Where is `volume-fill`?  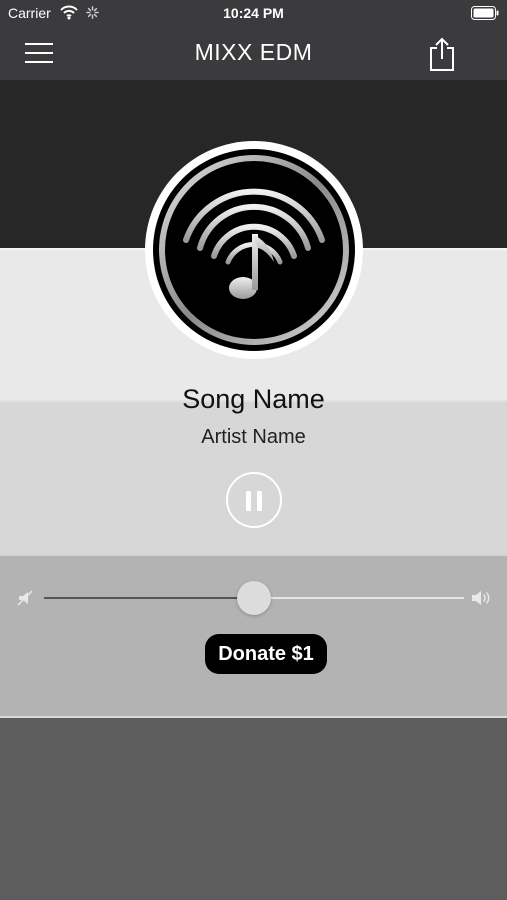 volume-fill is located at coordinates (149, 598).